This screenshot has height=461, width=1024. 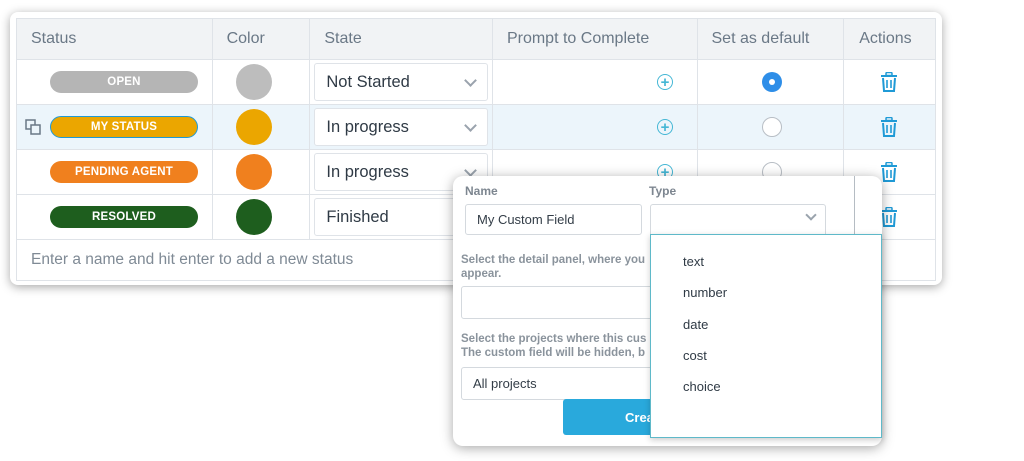 What do you see at coordinates (124, 172) in the screenshot?
I see `status-badge: PENDING AGENT` at bounding box center [124, 172].